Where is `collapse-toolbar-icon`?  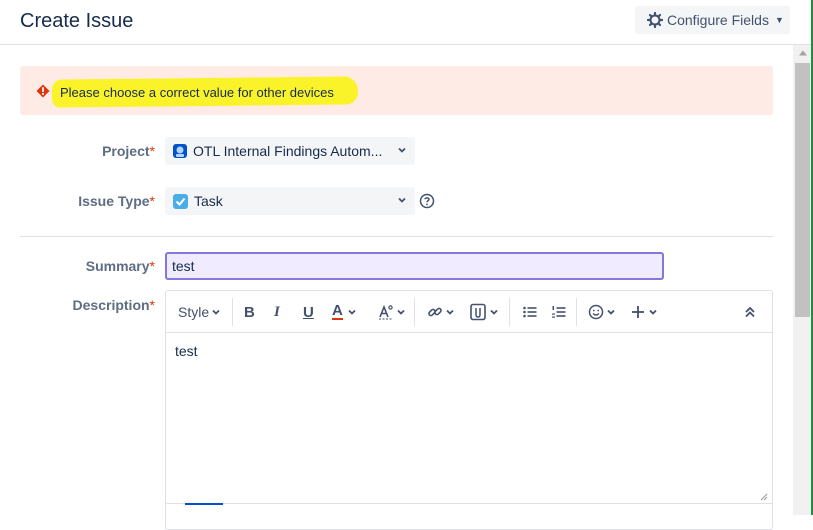 collapse-toolbar-icon is located at coordinates (750, 312).